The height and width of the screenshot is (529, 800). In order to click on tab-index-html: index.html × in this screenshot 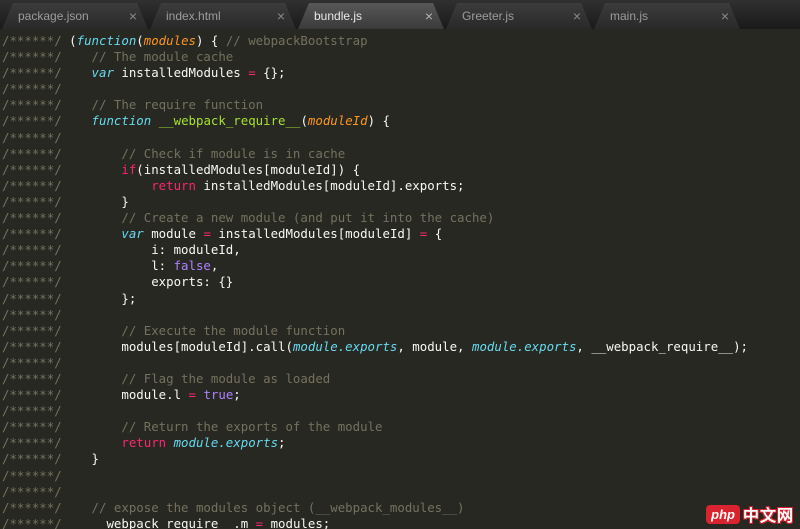, I will do `click(223, 16)`.